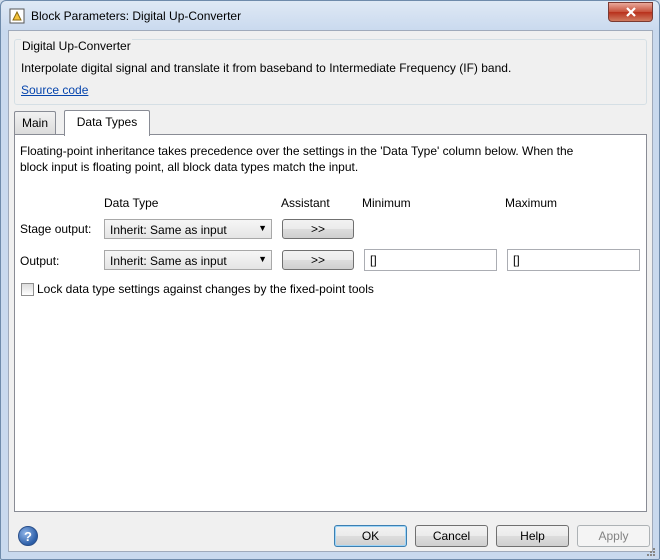  What do you see at coordinates (651, 552) in the screenshot?
I see `resize-grip-icon` at bounding box center [651, 552].